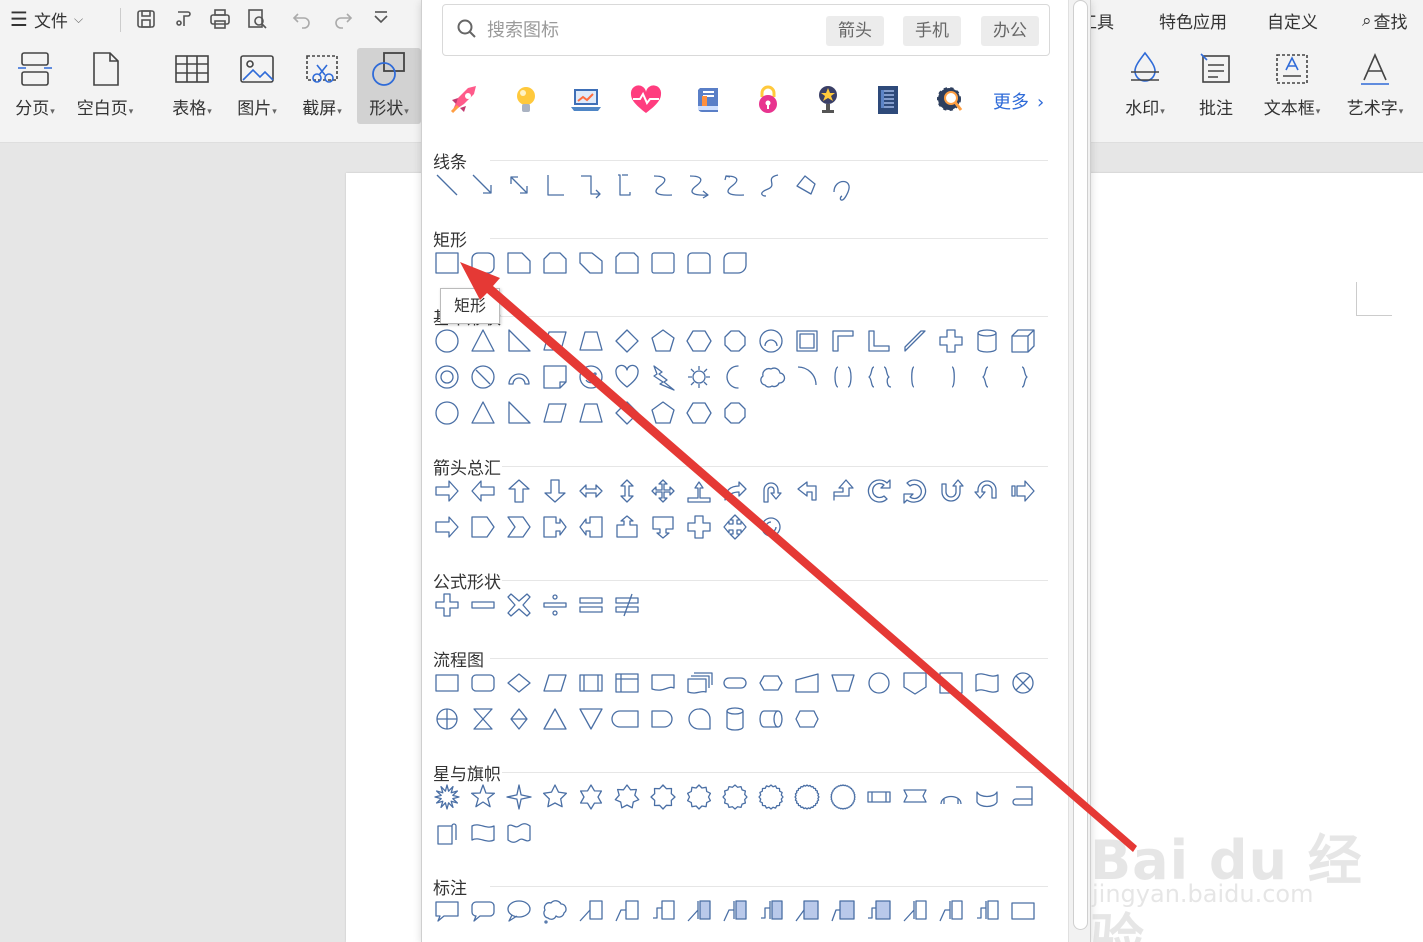 The image size is (1423, 942). What do you see at coordinates (46, 19) in the screenshot?
I see `file-menu-button: ☰ 文件 ⌵` at bounding box center [46, 19].